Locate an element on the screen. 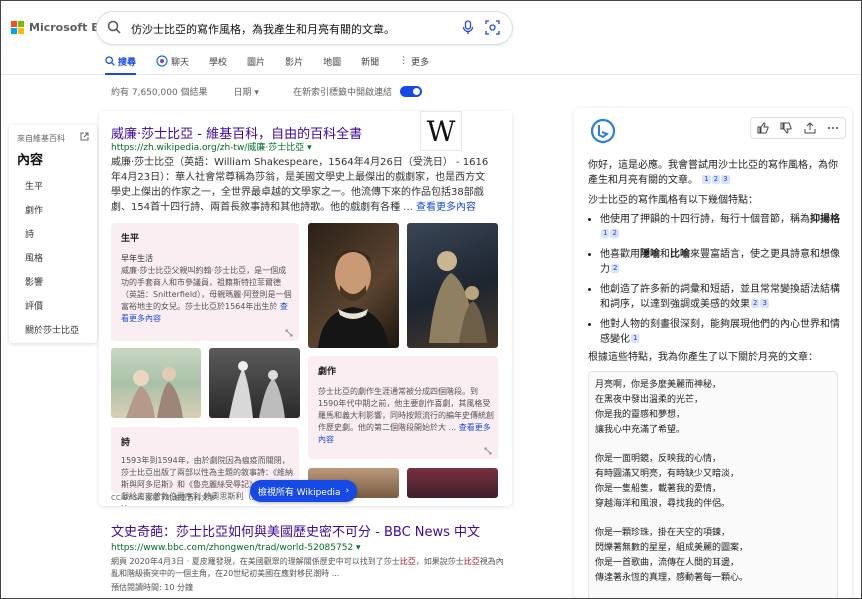 This screenshot has height=599, width=862. contents-item: 評價 is located at coordinates (52, 311).